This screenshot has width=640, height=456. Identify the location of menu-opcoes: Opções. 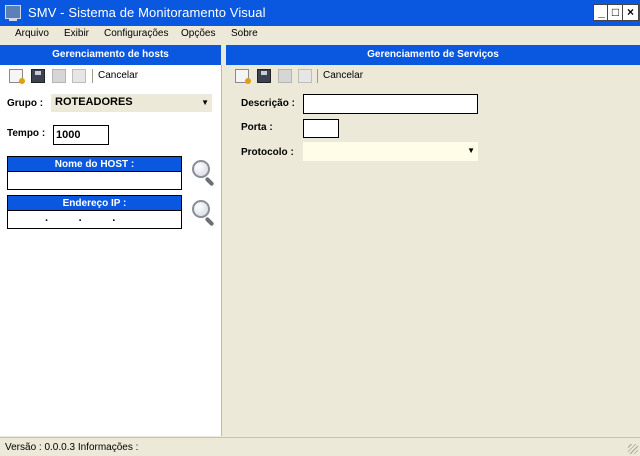
(198, 33).